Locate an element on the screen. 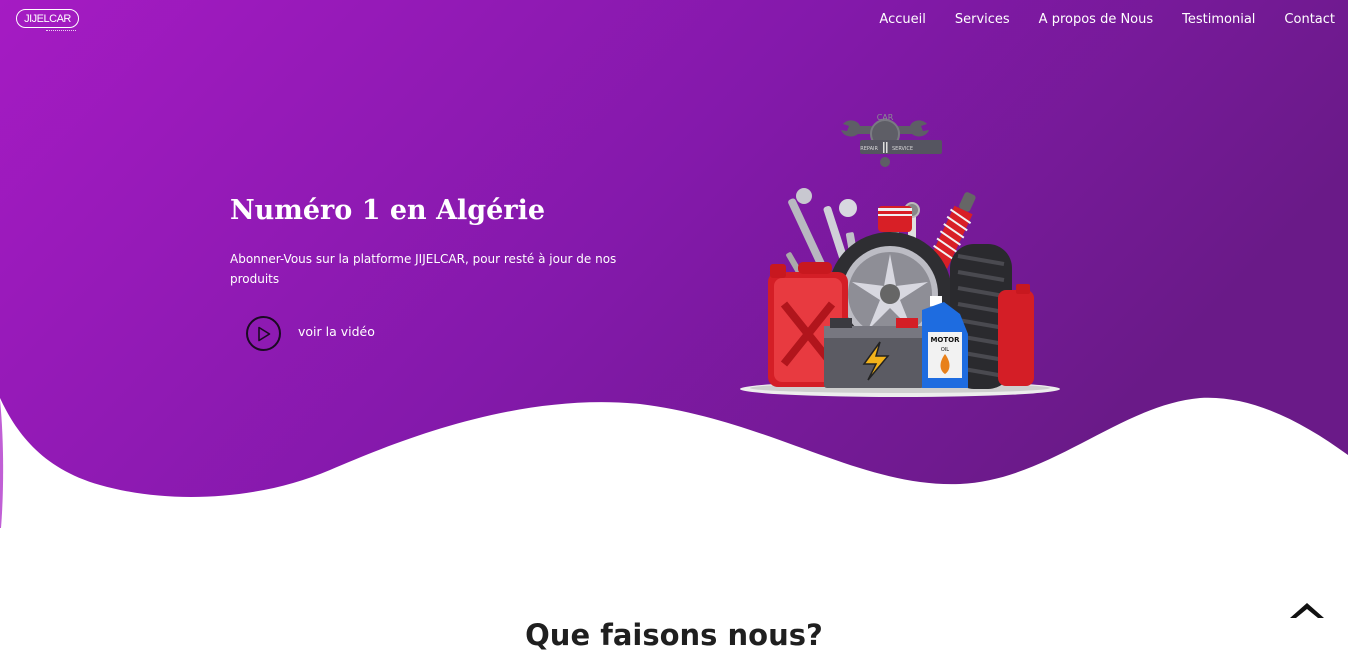 The image size is (1348, 654). jerrycan-right-icon is located at coordinates (1016, 335).